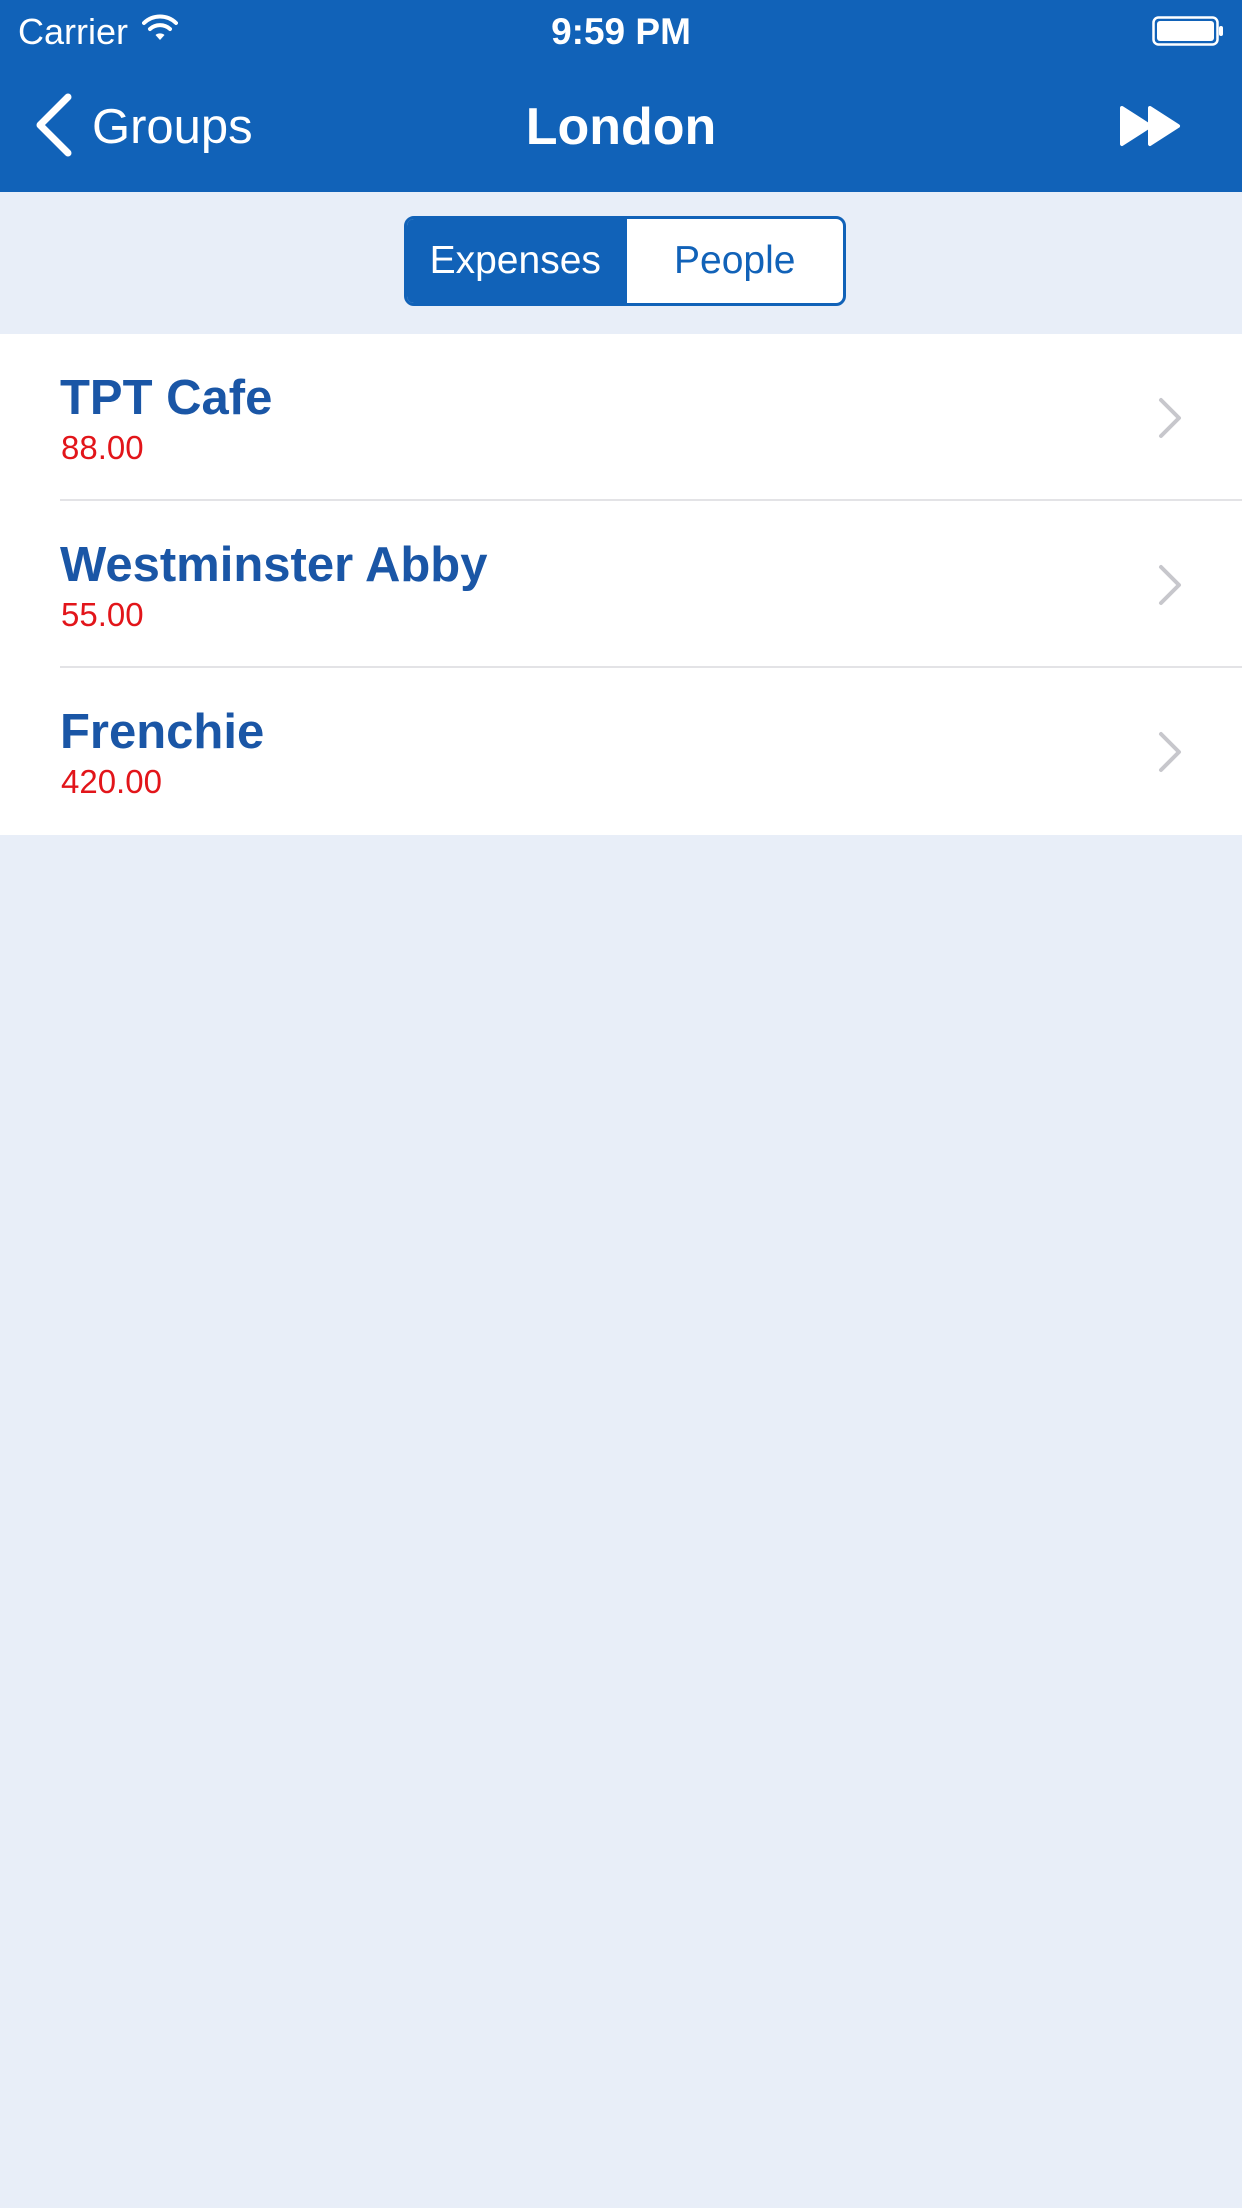 The width and height of the screenshot is (1242, 2208). I want to click on navigation-bar: Carrier 9:59 PM Groups London, so click(621, 96).